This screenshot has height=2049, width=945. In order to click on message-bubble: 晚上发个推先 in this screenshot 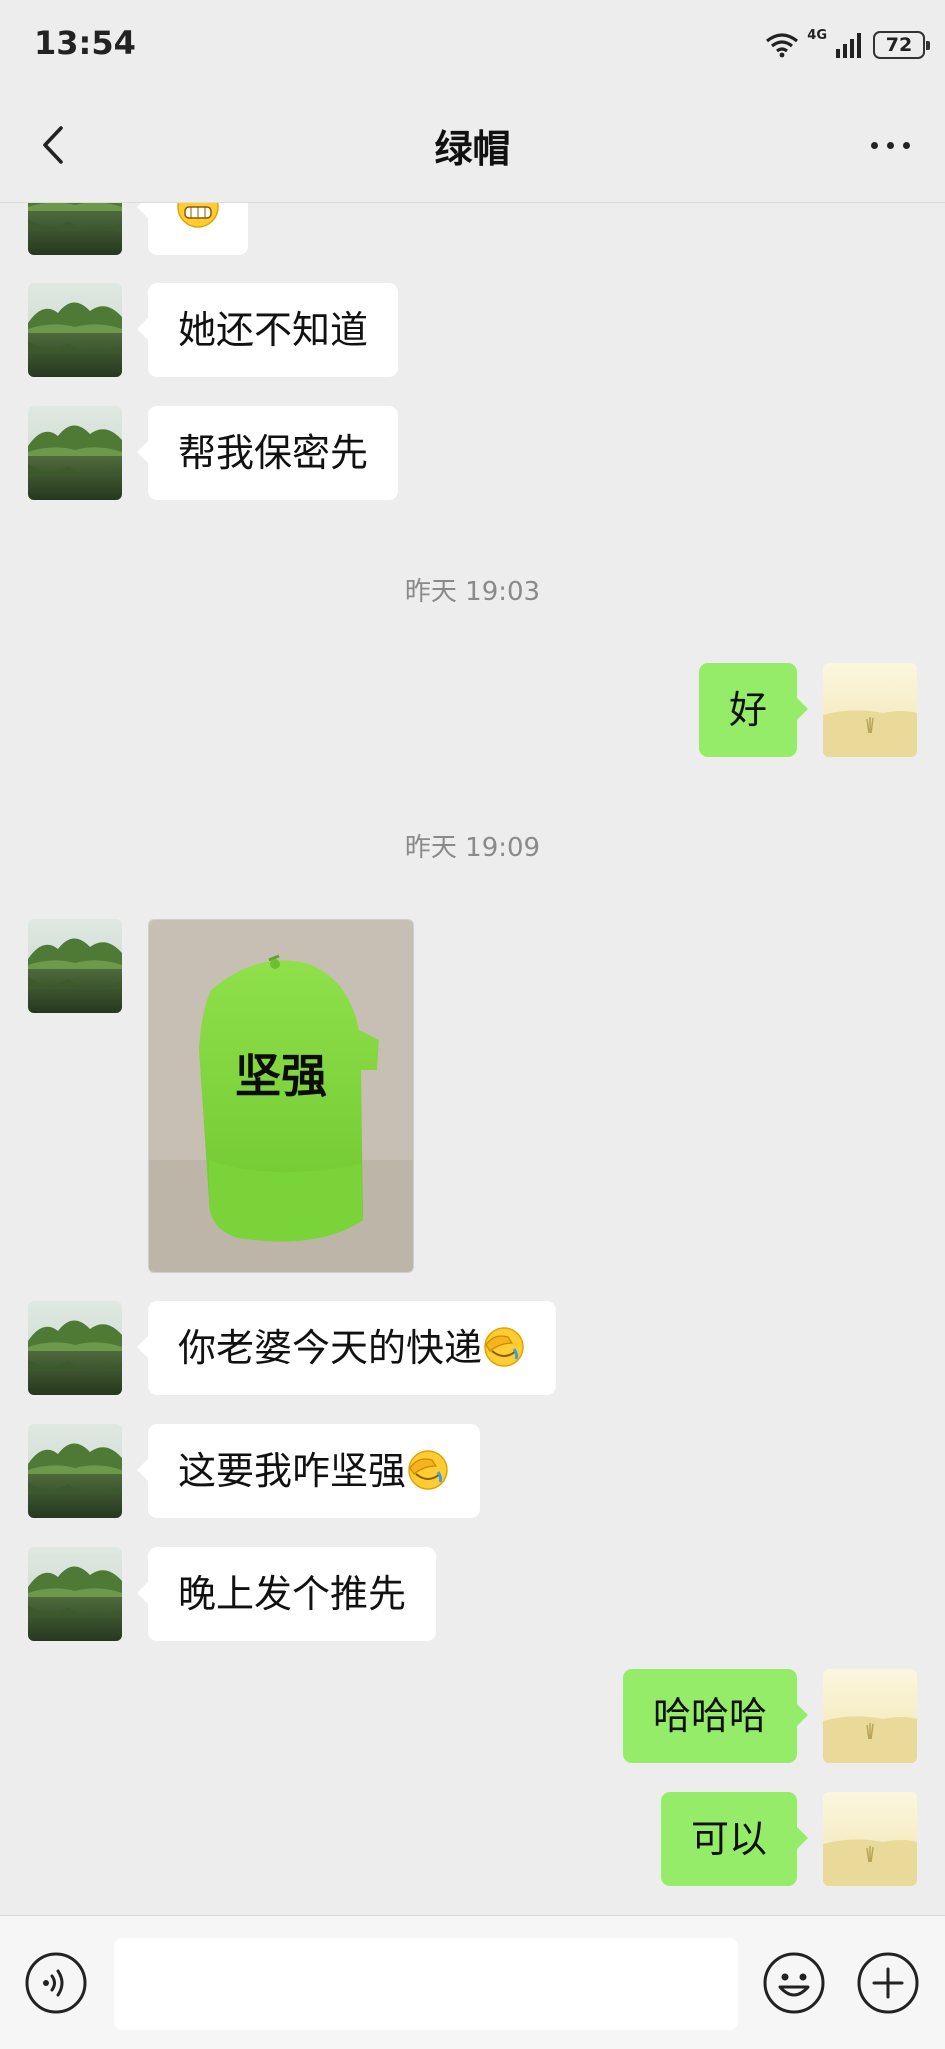, I will do `click(286, 1594)`.